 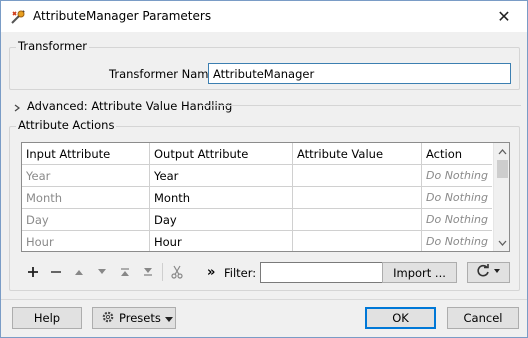 What do you see at coordinates (240, 273) in the screenshot?
I see `filter-label: Filter:` at bounding box center [240, 273].